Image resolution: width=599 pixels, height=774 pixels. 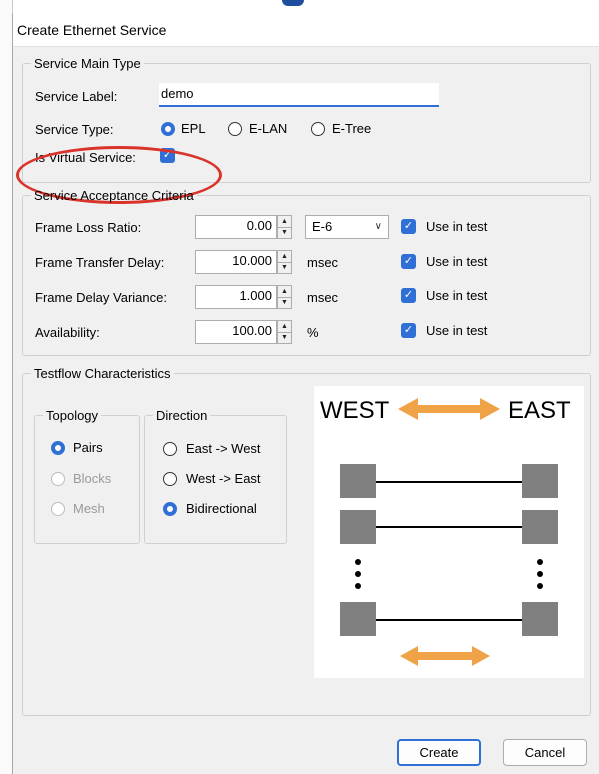 I want to click on service-type-elan-radio, so click(x=235, y=129).